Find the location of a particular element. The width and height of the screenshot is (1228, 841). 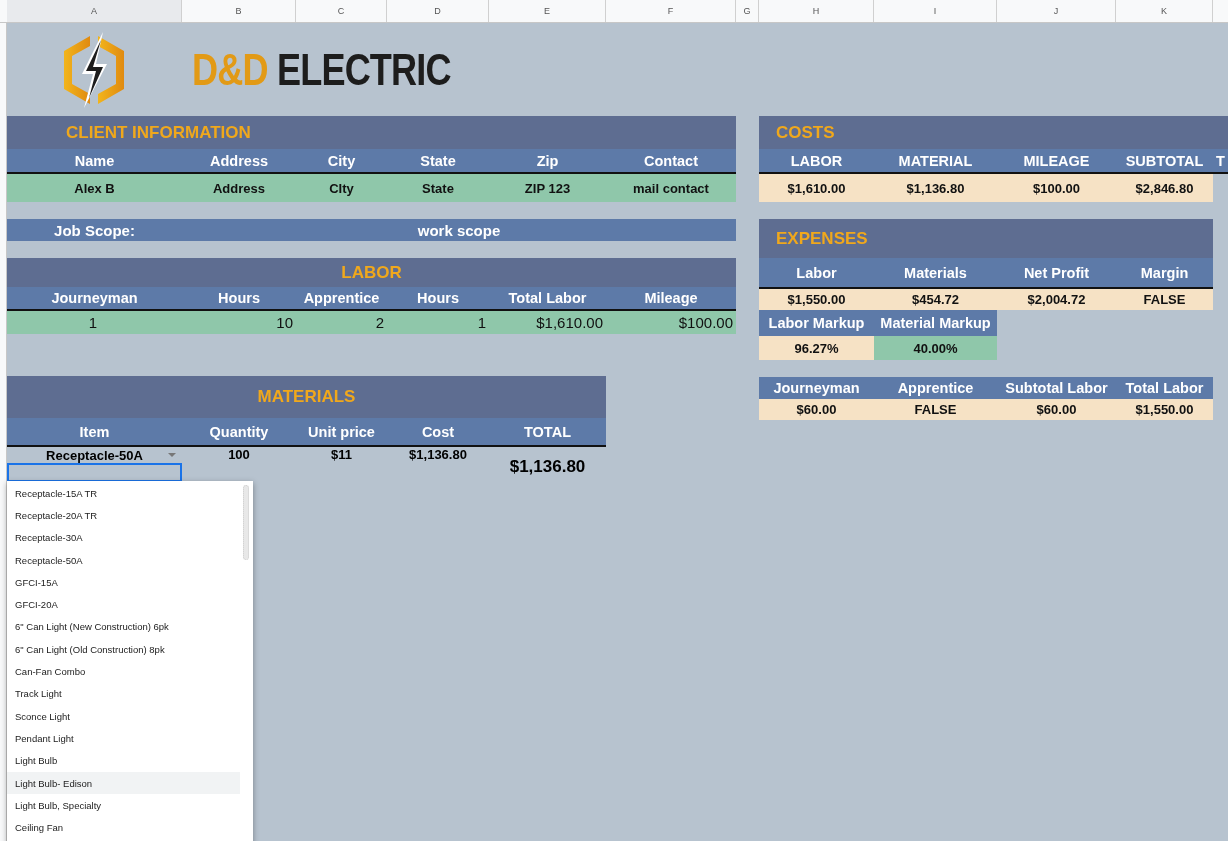

table-cell-text: $11 is located at coordinates (341, 455).